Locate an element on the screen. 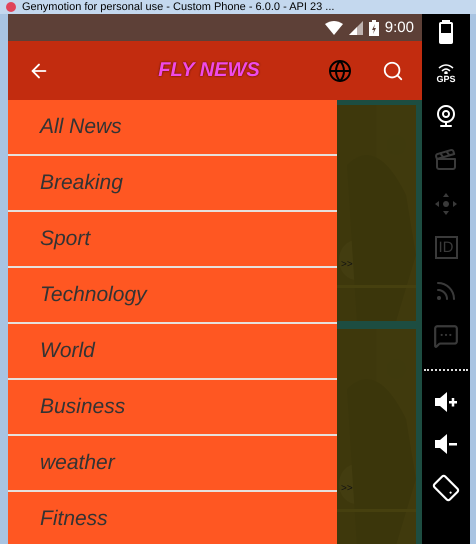  battery-icon is located at coordinates (446, 32).